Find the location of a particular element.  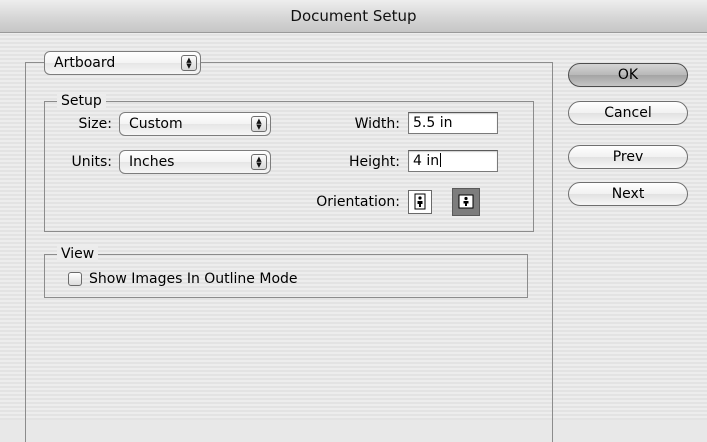

landscape-orientation-button is located at coordinates (466, 202).